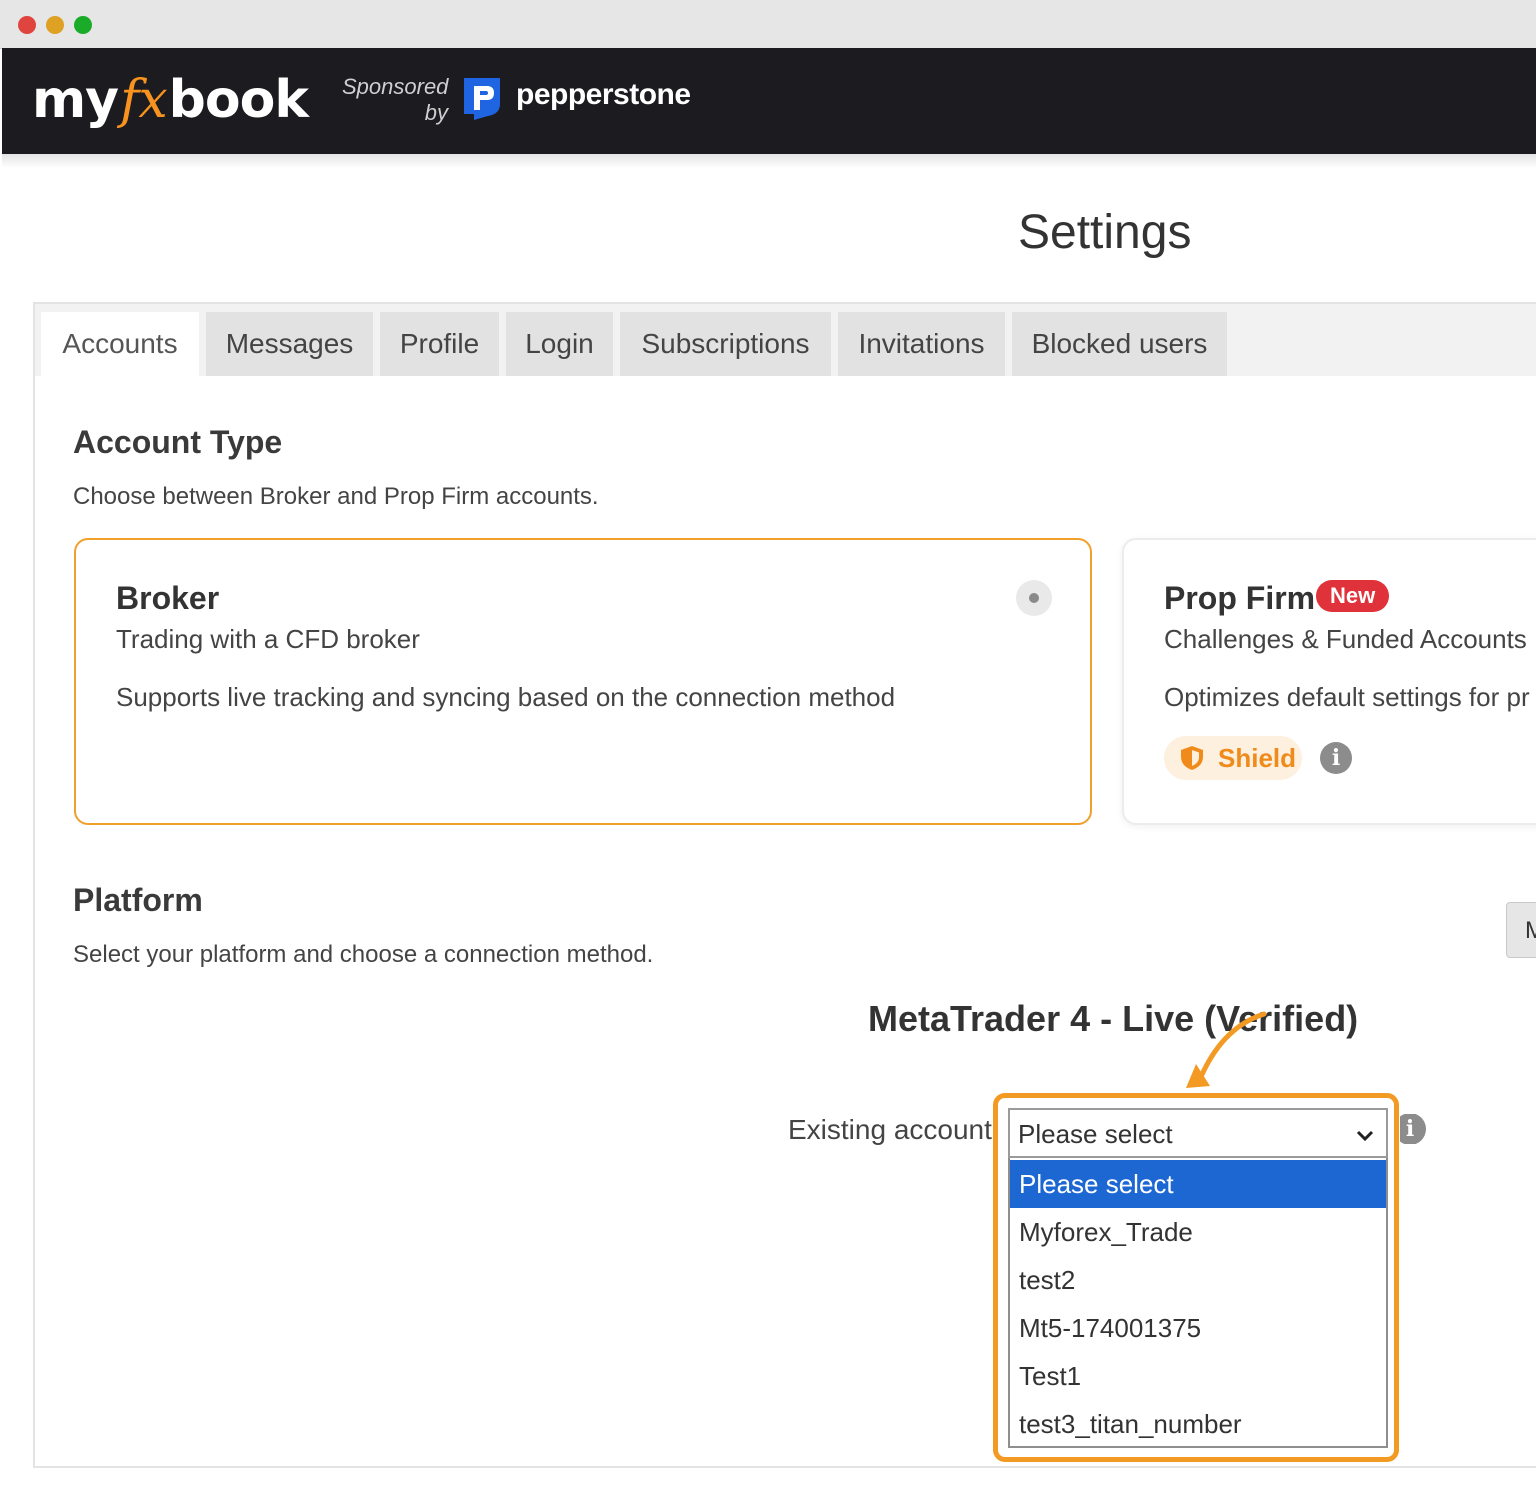 This screenshot has height=1486, width=1536. What do you see at coordinates (1119, 344) in the screenshot?
I see `tab-blocked-users: Blocked users` at bounding box center [1119, 344].